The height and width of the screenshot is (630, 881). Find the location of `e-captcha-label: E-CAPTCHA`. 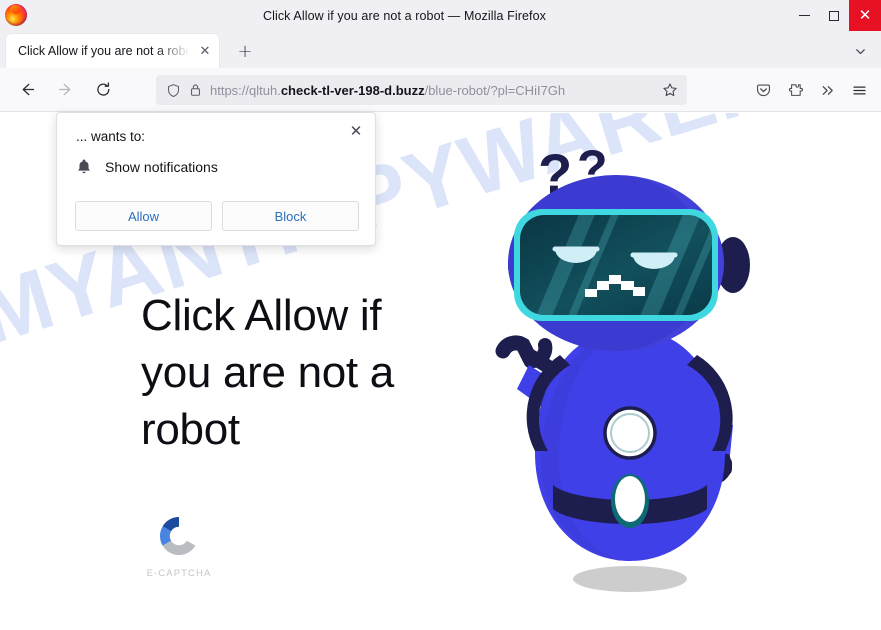

e-captcha-label: E-CAPTCHA is located at coordinates (179, 573).